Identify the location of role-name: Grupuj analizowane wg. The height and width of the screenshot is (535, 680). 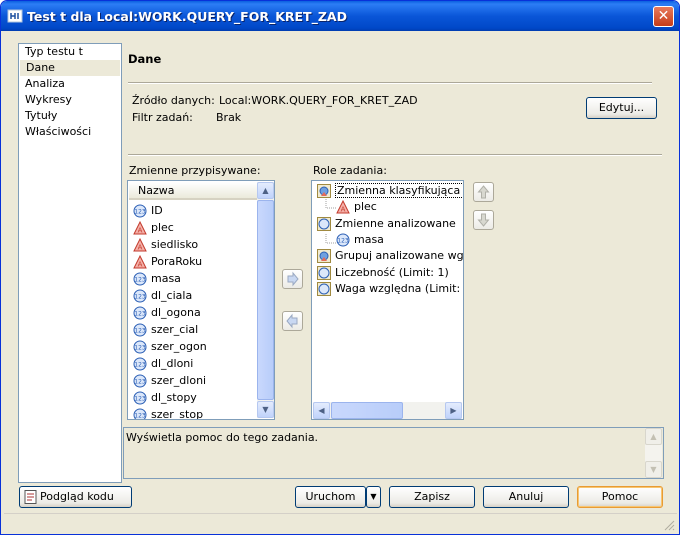
(399, 256).